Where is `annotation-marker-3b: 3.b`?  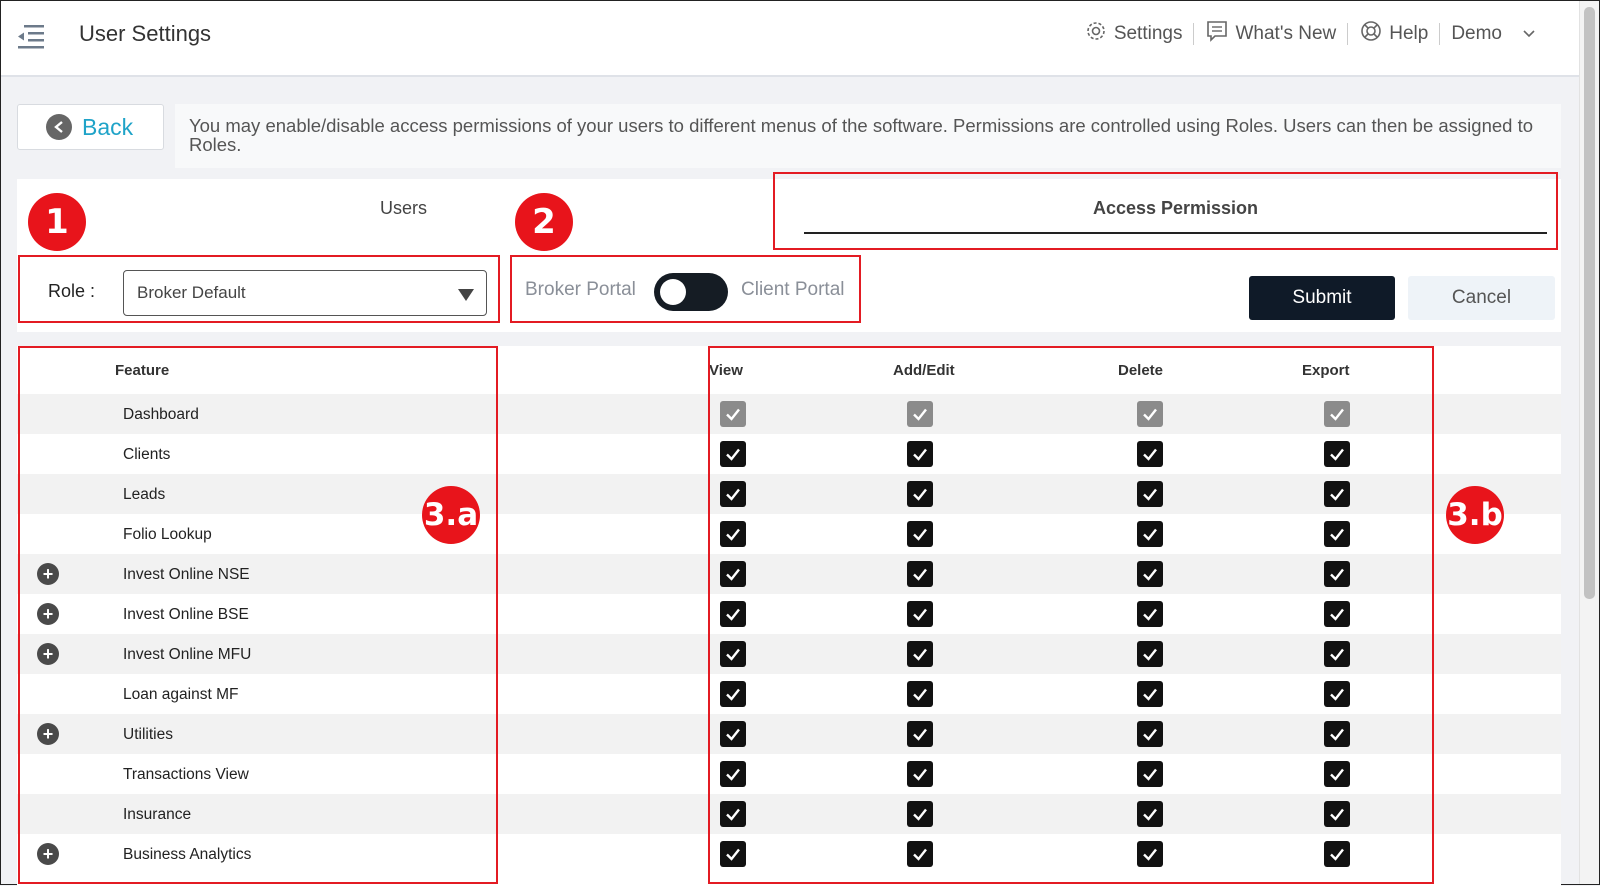 annotation-marker-3b: 3.b is located at coordinates (1475, 515).